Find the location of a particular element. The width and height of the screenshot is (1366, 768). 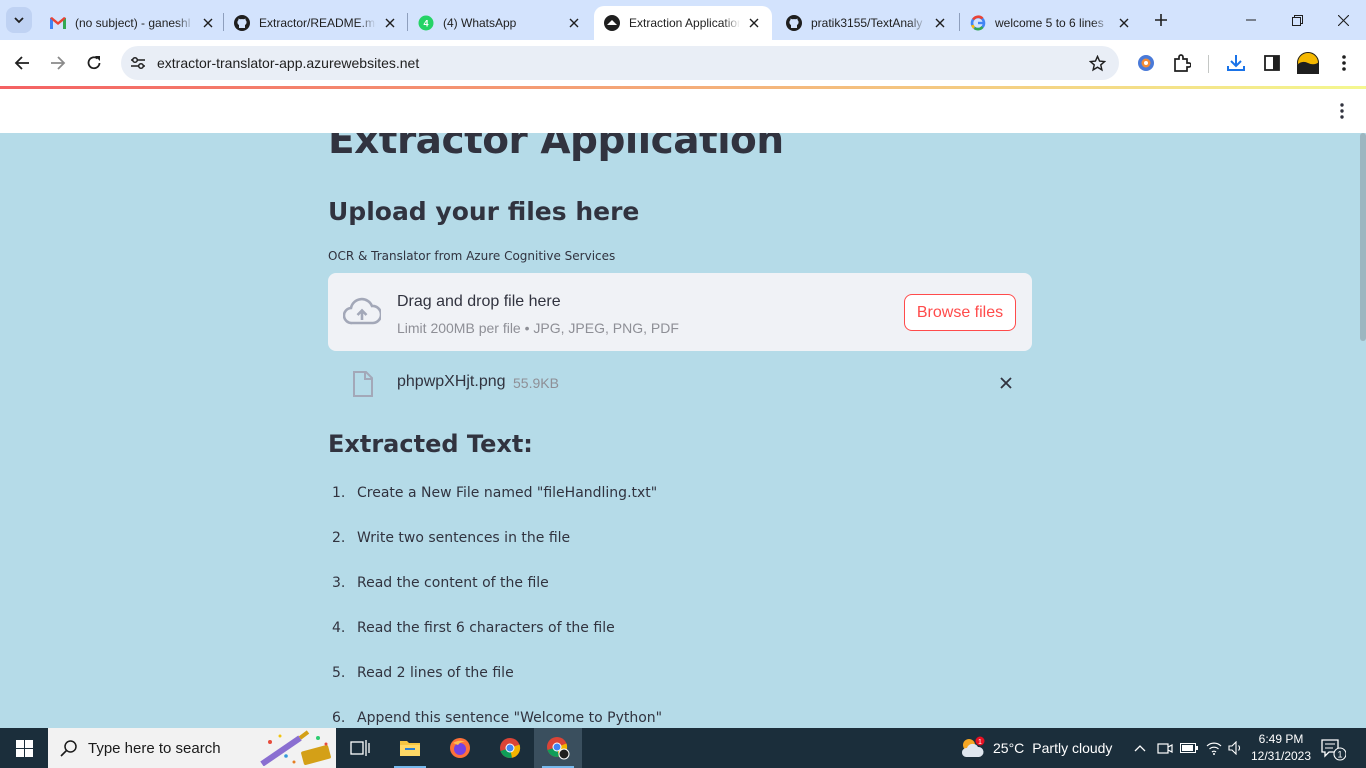

folder-icon is located at coordinates (410, 748).